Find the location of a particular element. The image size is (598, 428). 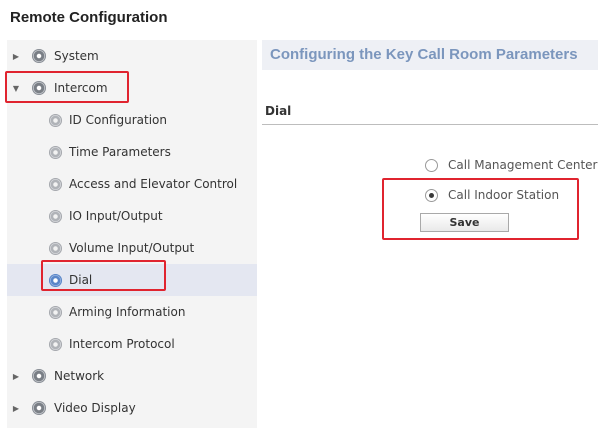

app-title: Remote Configuration is located at coordinates (89, 17).